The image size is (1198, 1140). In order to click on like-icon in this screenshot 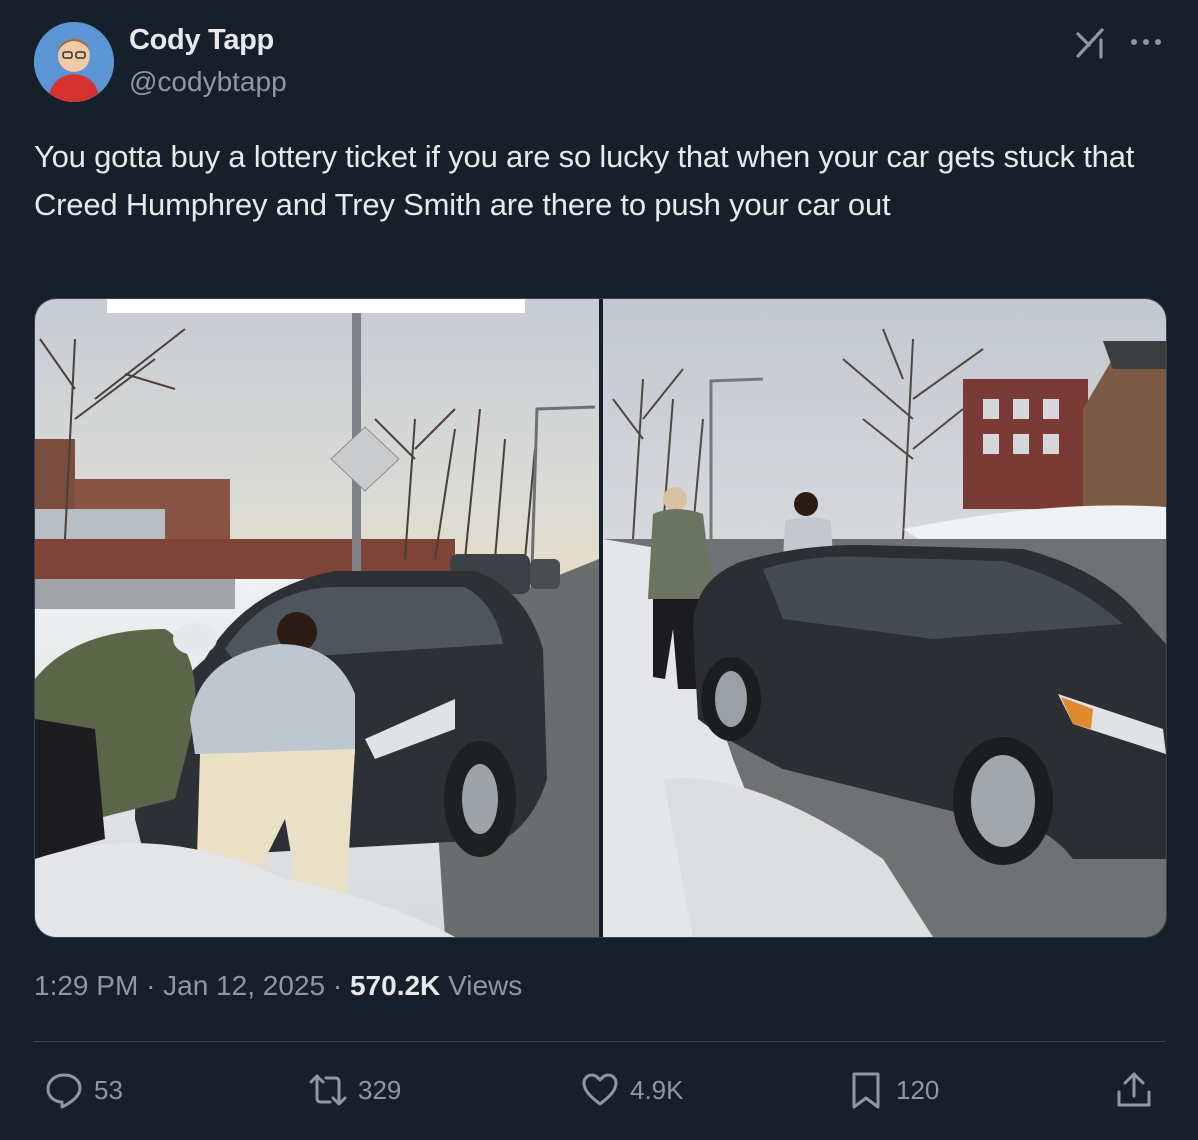, I will do `click(600, 1089)`.